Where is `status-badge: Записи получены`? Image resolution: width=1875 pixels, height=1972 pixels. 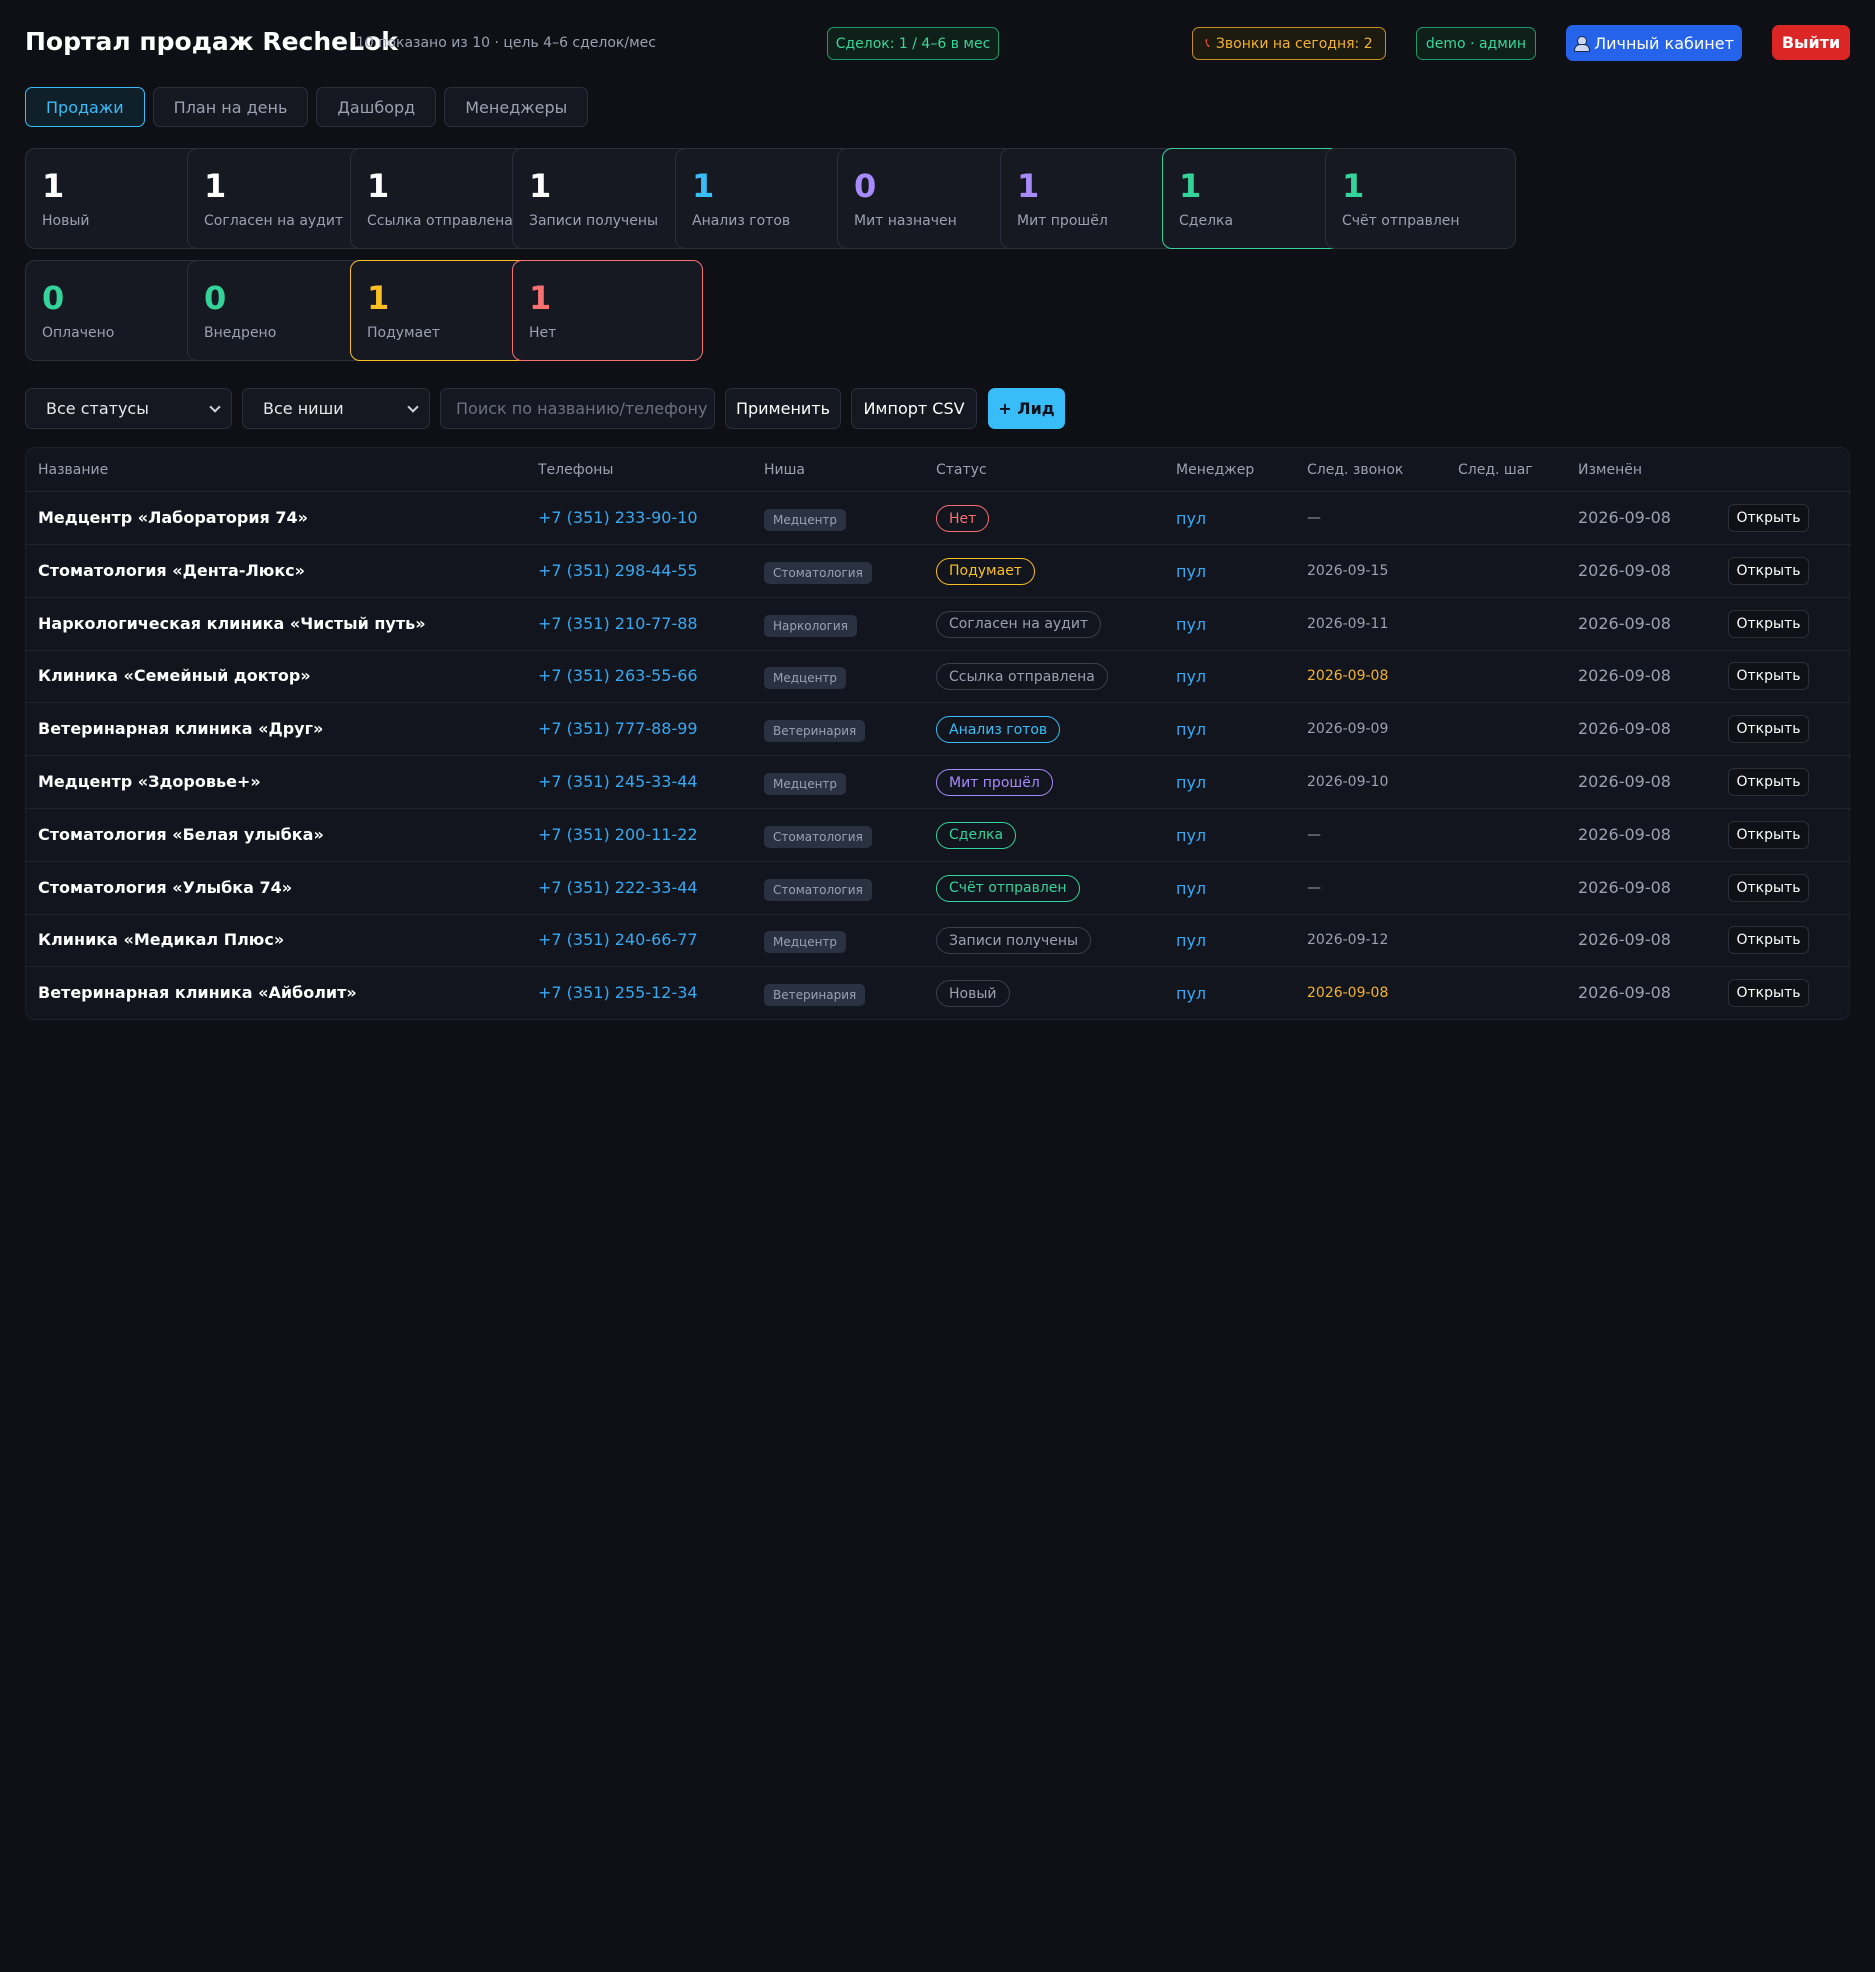
status-badge: Записи получены is located at coordinates (1014, 941).